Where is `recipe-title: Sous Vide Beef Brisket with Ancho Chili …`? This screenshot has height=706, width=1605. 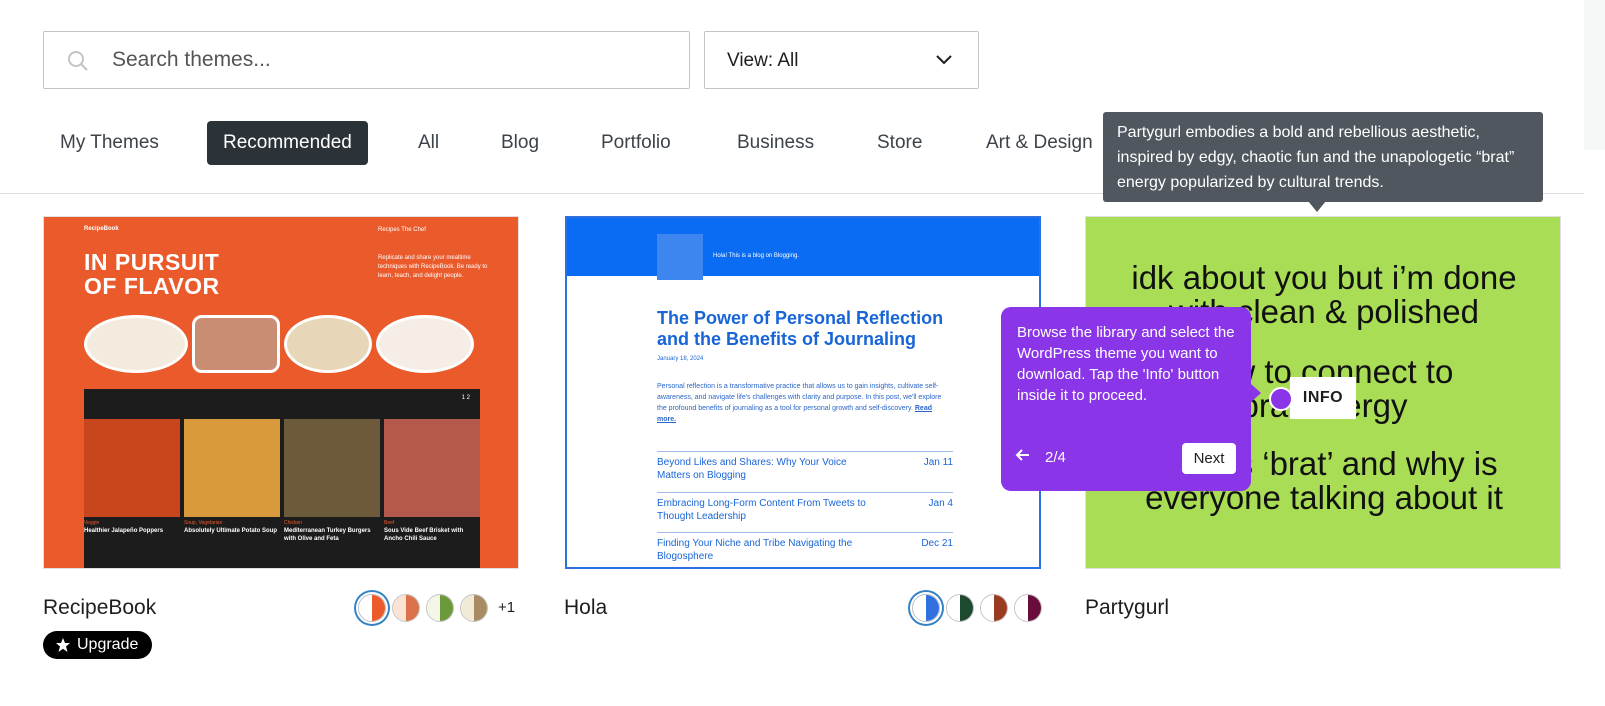
recipe-title: Sous Vide Beef Brisket with Ancho Chili … is located at coordinates (424, 535).